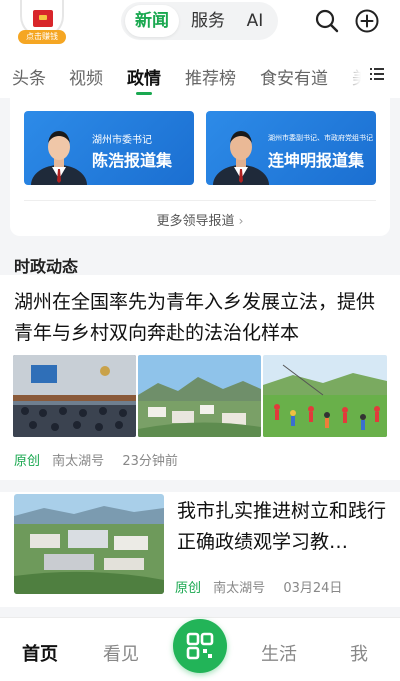  Describe the element at coordinates (199, 396) in the screenshot. I see `town-landscape-photo` at that location.